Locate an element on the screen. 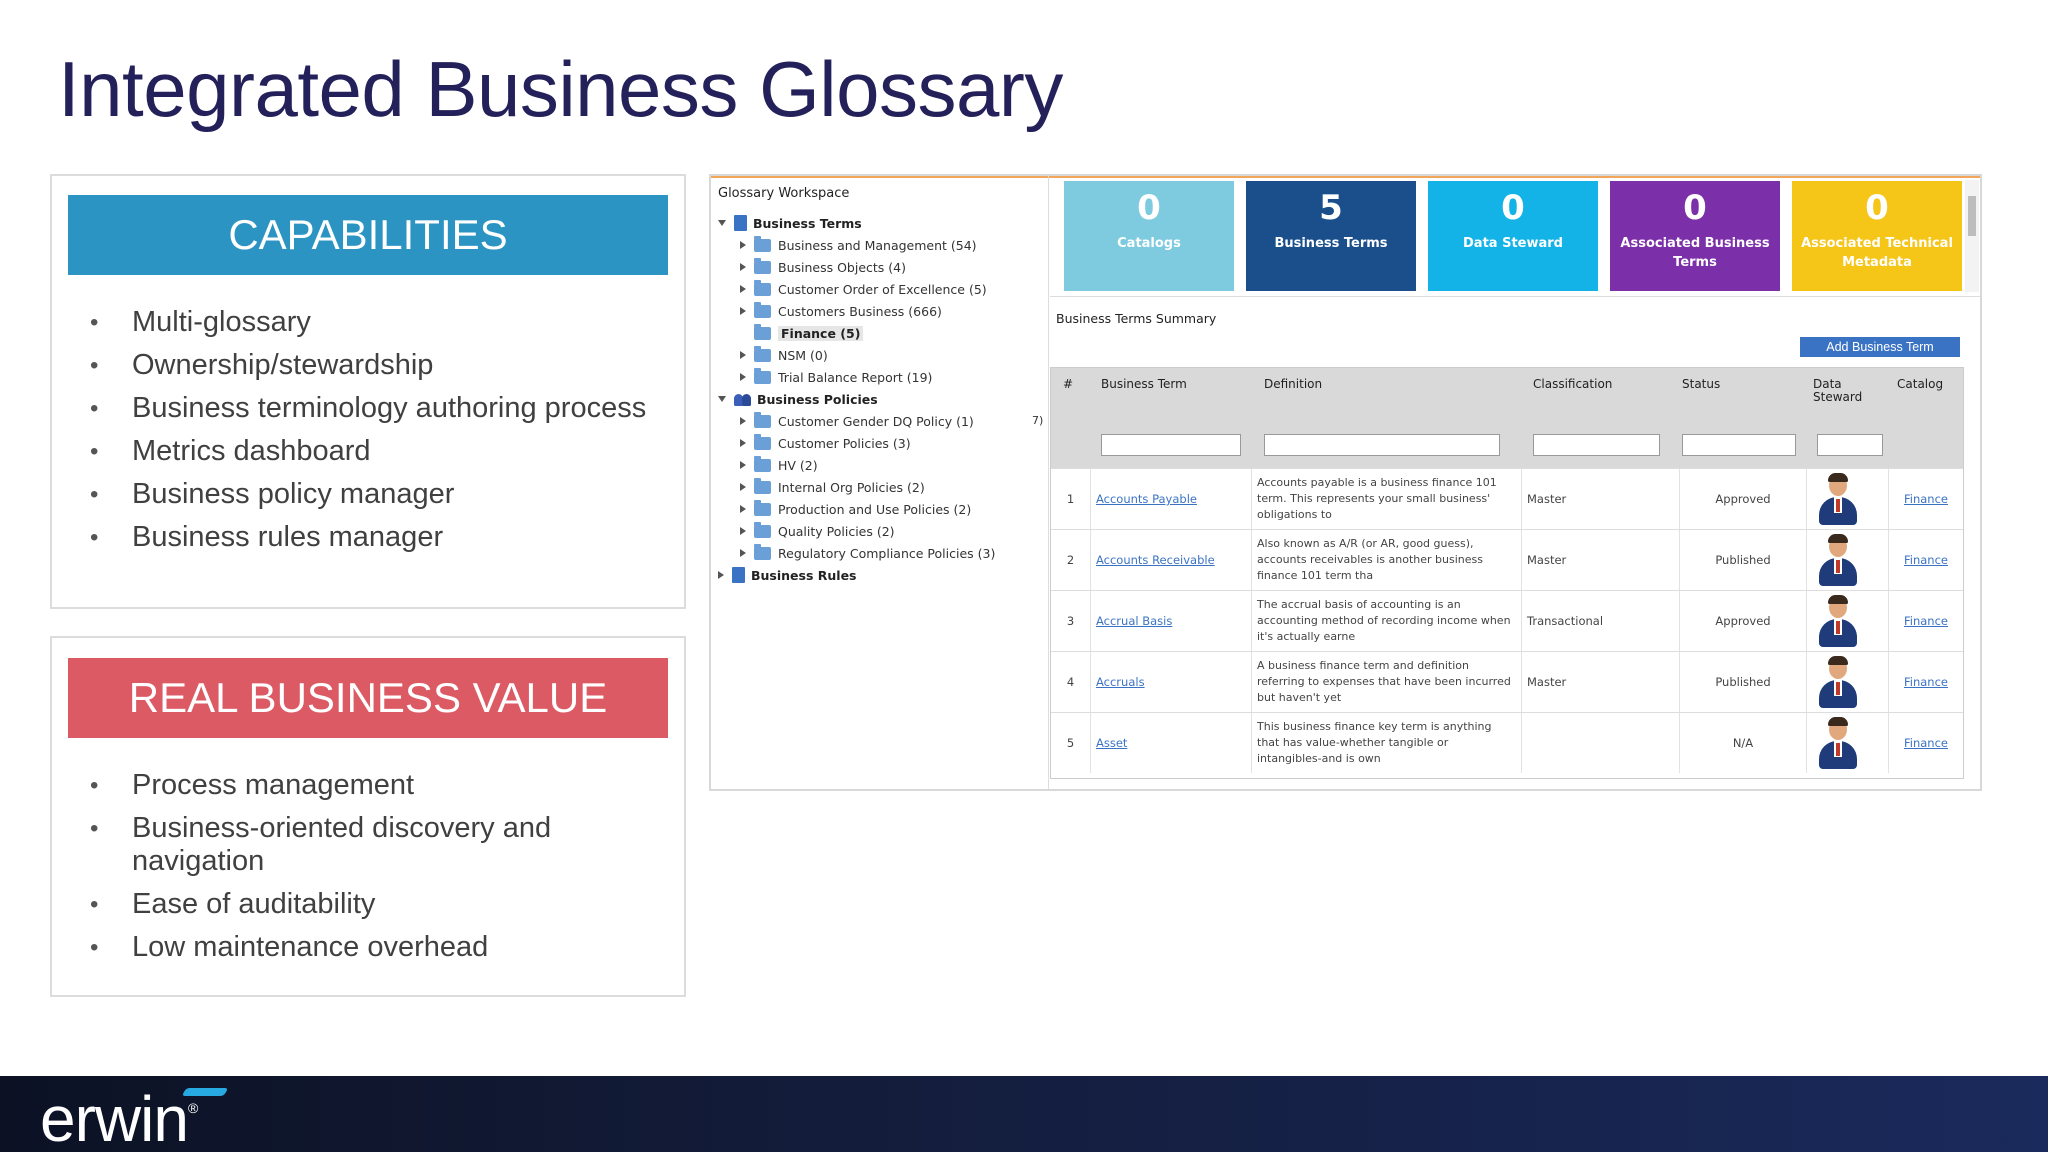 The image size is (2048, 1152). erwin-logo: erwin® is located at coordinates (119, 1117).